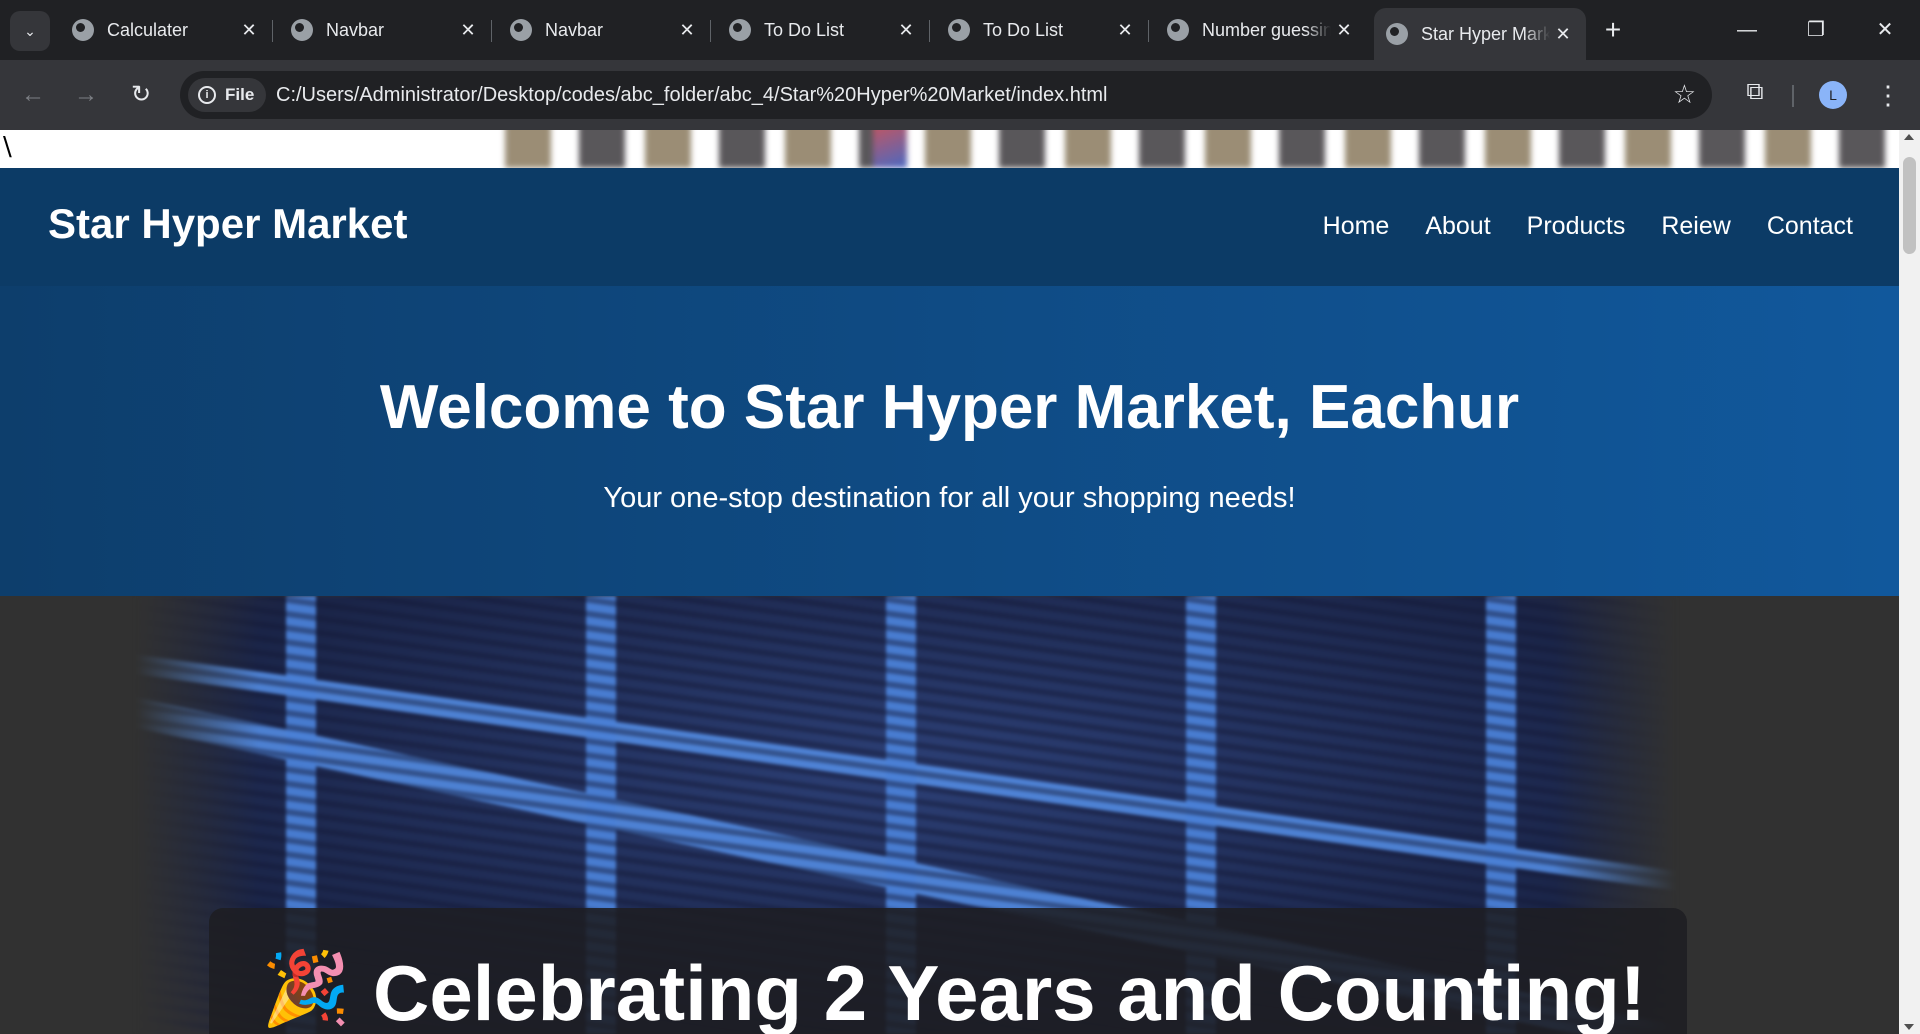 The image size is (1920, 1034). What do you see at coordinates (1909, 1027) in the screenshot?
I see `scroll-down-arrow-icon` at bounding box center [1909, 1027].